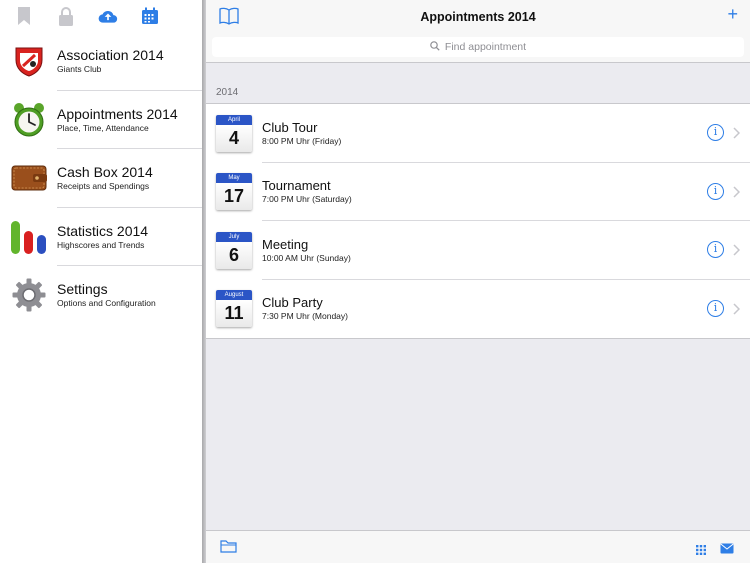  What do you see at coordinates (296, 186) in the screenshot?
I see `appointment-title: Tournament` at bounding box center [296, 186].